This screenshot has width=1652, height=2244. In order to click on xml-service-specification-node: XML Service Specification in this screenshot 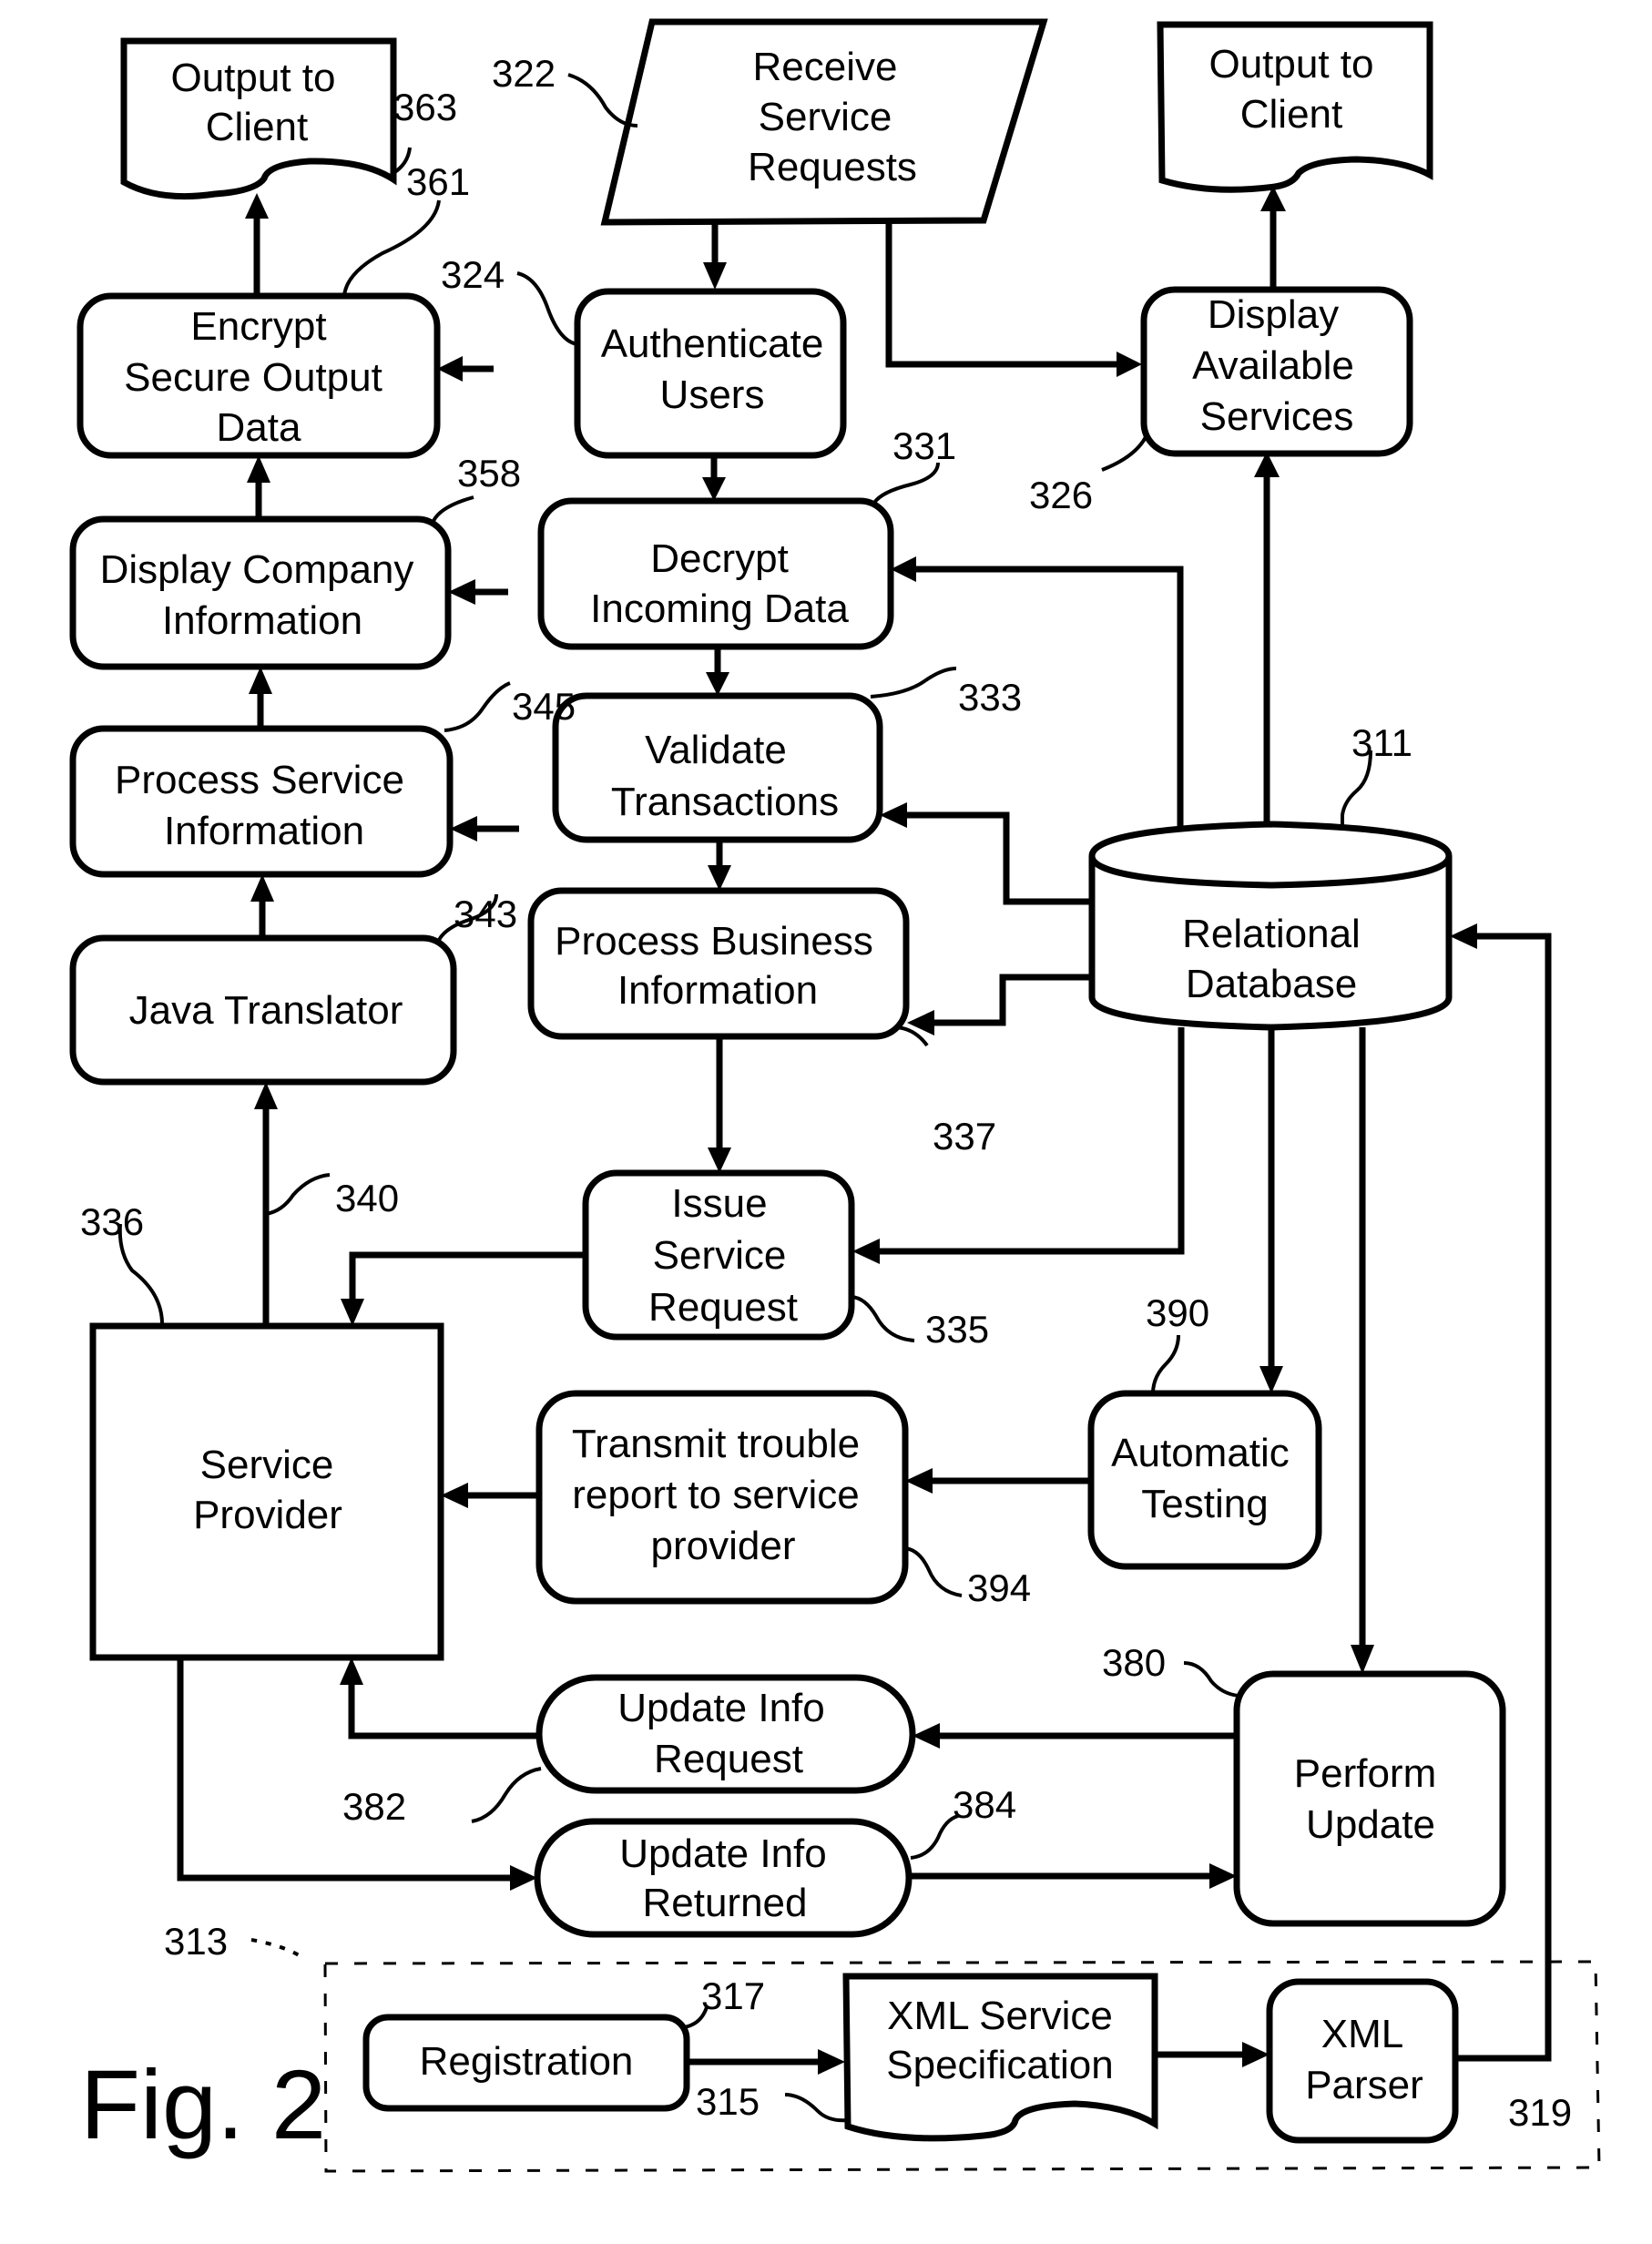, I will do `click(1000, 2057)`.